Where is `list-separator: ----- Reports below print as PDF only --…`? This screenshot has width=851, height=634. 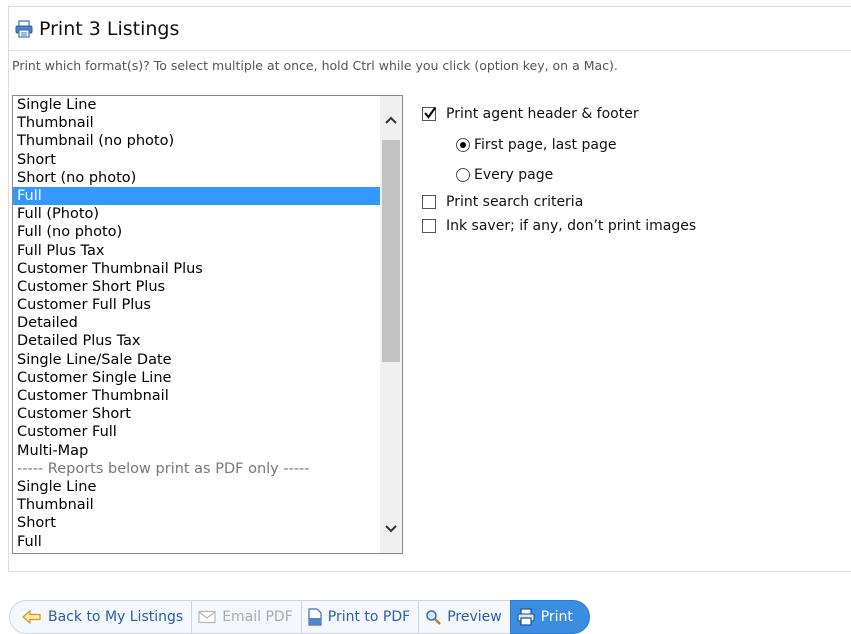 list-separator: ----- Reports below print as PDF only --… is located at coordinates (163, 468).